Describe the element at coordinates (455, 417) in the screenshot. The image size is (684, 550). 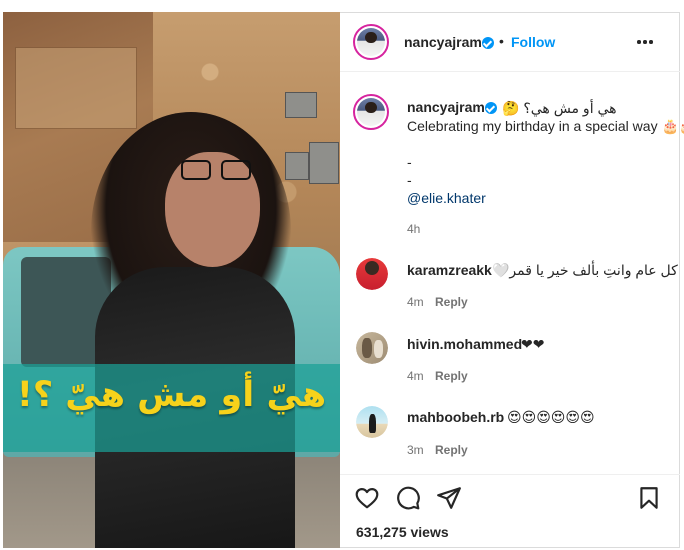
I see `comment-username: mahboobeh.rb` at that location.